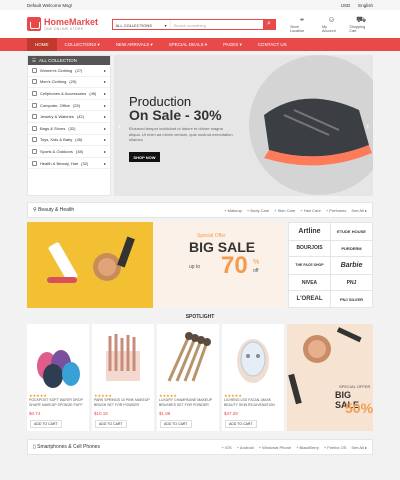 This screenshot has width=400, height=480. What do you see at coordinates (307, 447) in the screenshot?
I see `tag-link: + BlackBerry` at bounding box center [307, 447].